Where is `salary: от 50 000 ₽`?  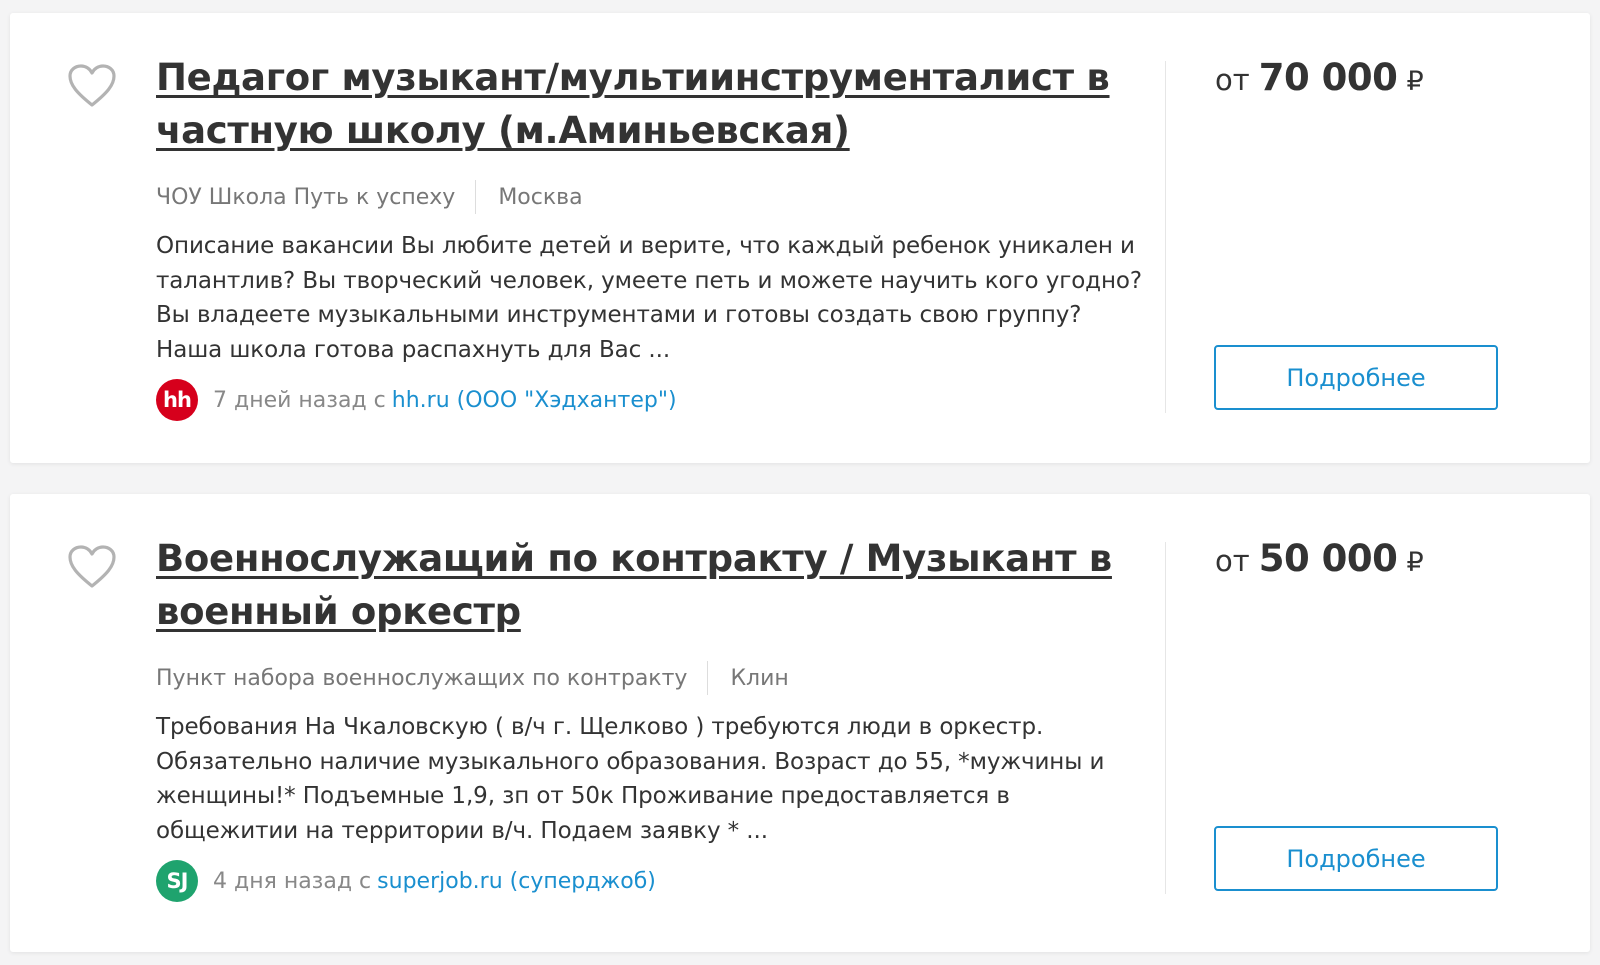
salary: от 50 000 ₽ is located at coordinates (1319, 558).